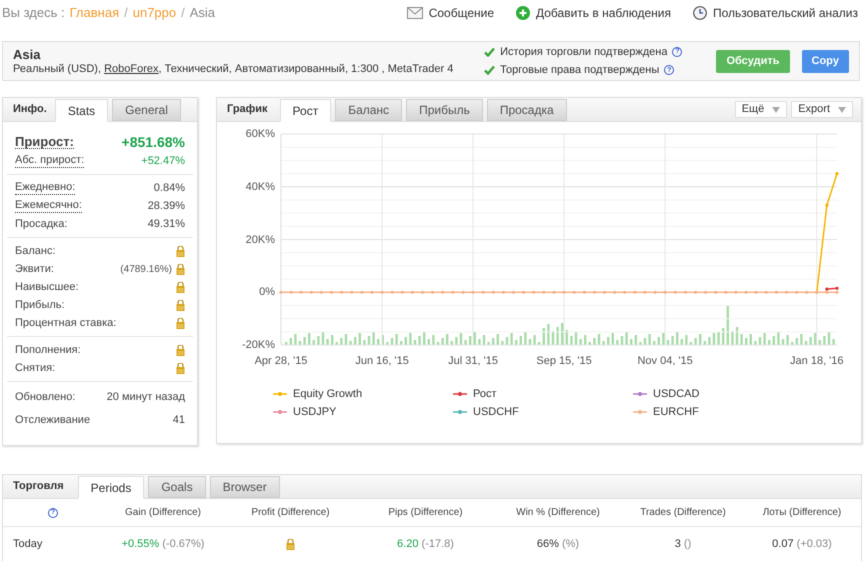 The height and width of the screenshot is (561, 868). What do you see at coordinates (683, 544) in the screenshot?
I see `table-cell-text: 3 ()` at bounding box center [683, 544].